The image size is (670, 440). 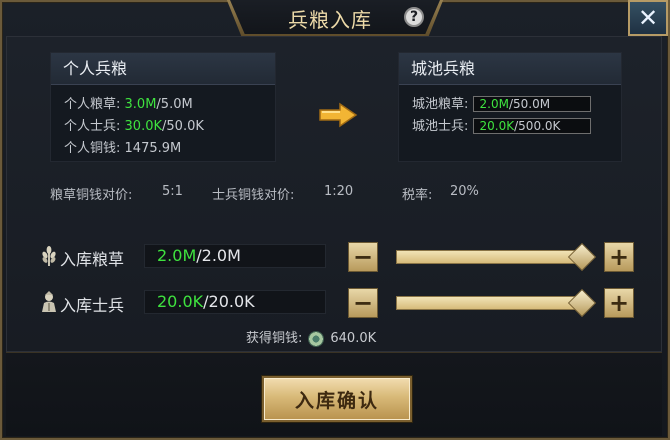 What do you see at coordinates (172, 191) in the screenshot?
I see `grain-rate-value: 5:1` at bounding box center [172, 191].